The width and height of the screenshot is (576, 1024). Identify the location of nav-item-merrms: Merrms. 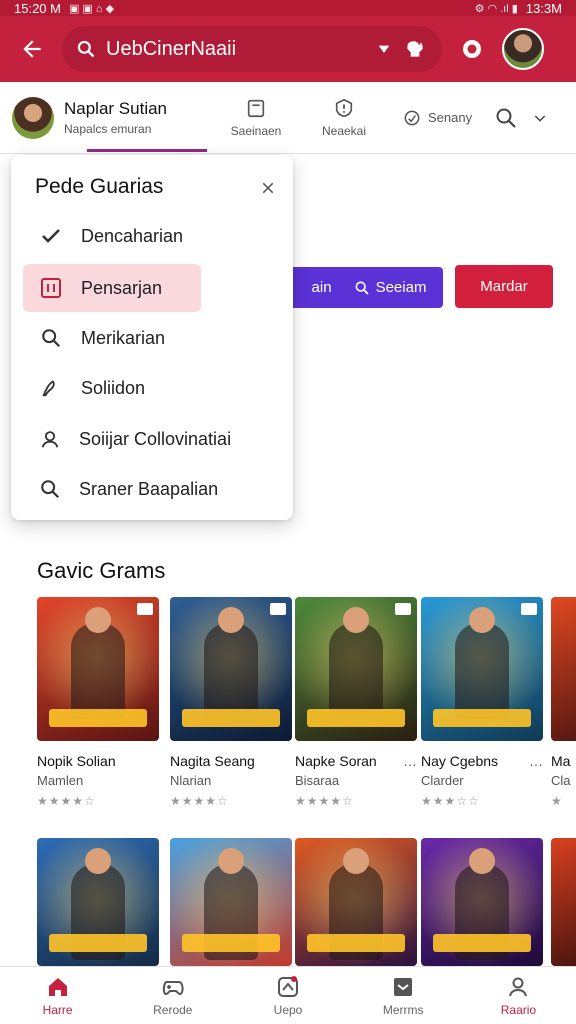
(403, 995).